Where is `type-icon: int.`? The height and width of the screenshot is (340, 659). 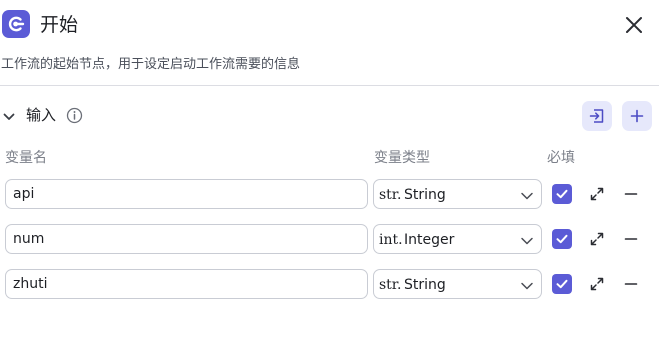
type-icon: int. is located at coordinates (391, 240).